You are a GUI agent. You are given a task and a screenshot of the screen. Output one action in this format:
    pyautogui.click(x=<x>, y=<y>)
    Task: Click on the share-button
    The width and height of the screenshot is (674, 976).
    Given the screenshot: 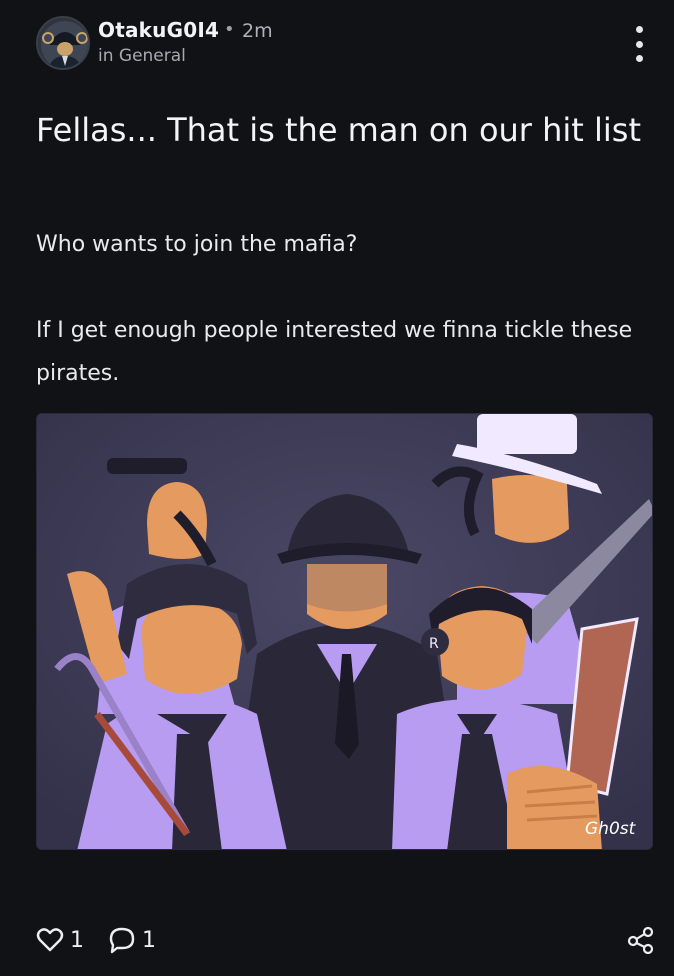 What is the action you would take?
    pyautogui.click(x=641, y=942)
    